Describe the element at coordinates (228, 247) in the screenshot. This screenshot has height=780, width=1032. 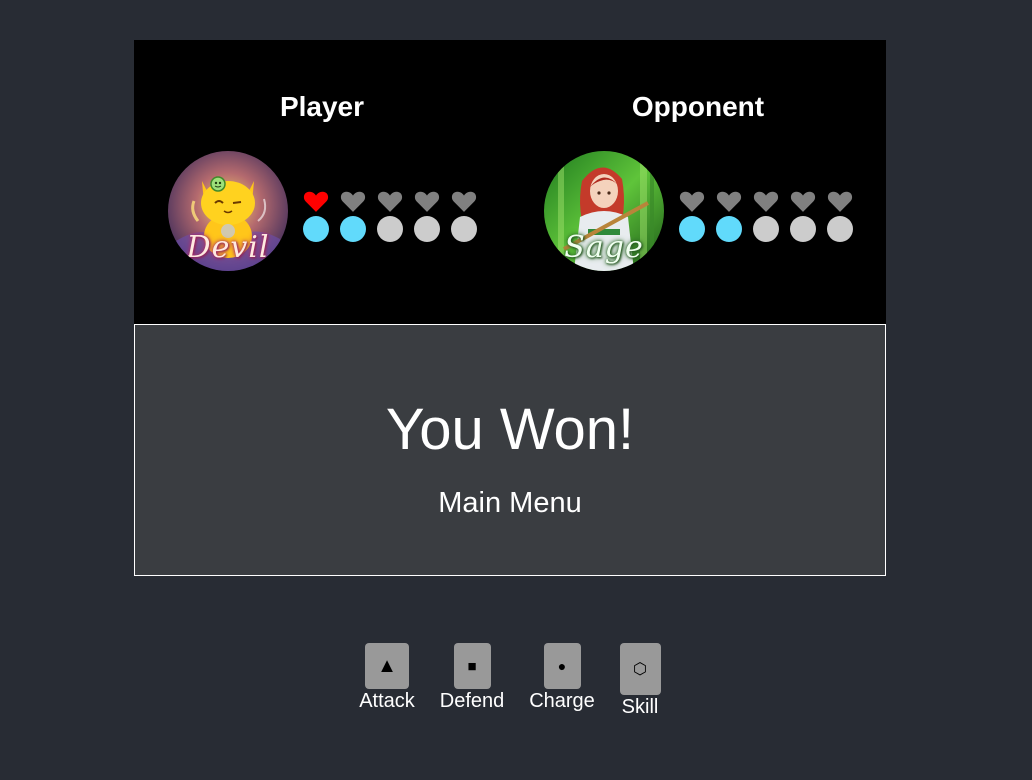
I see `player-character-name: Devil` at that location.